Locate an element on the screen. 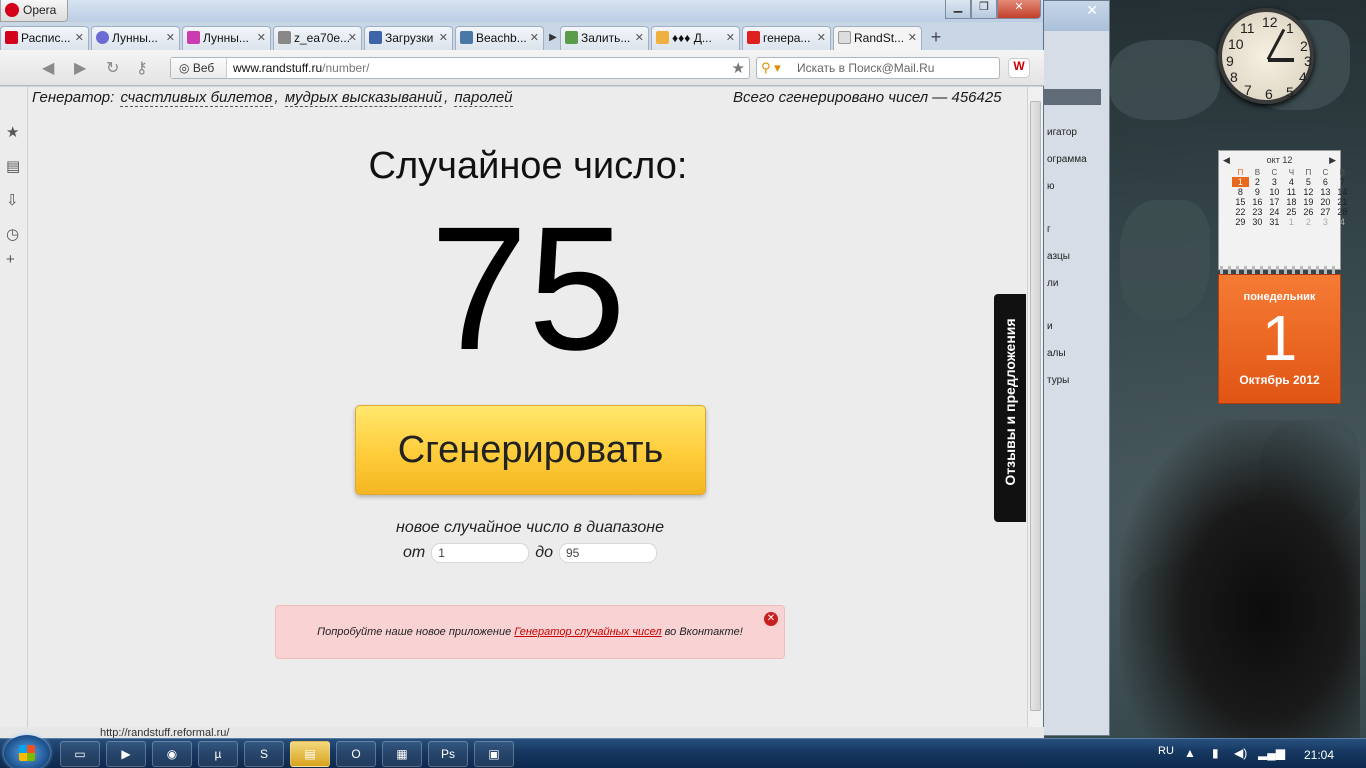 Image resolution: width=1366 pixels, height=768 pixels. search-engine-icon: ⚲ ▾ is located at coordinates (771, 68).